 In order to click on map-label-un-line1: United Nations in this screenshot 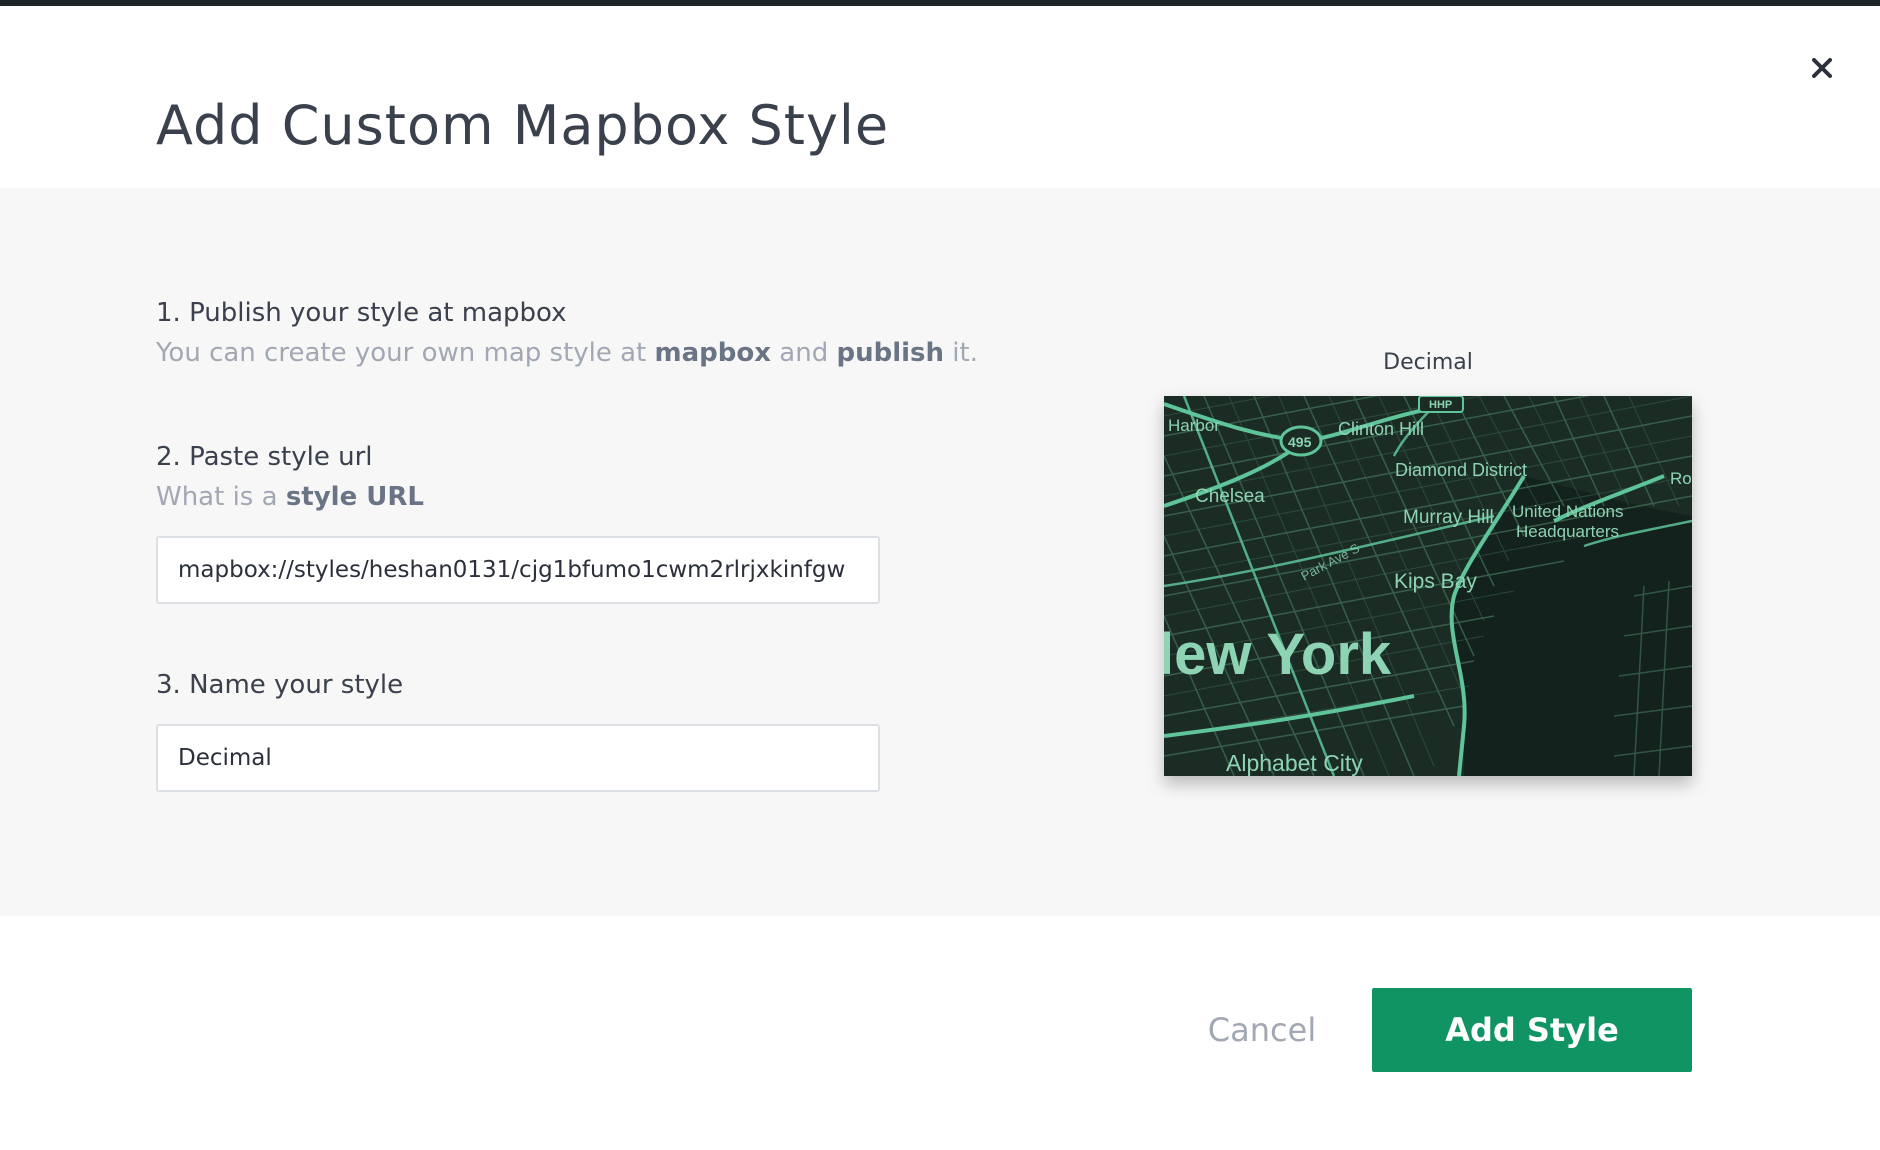, I will do `click(1568, 511)`.